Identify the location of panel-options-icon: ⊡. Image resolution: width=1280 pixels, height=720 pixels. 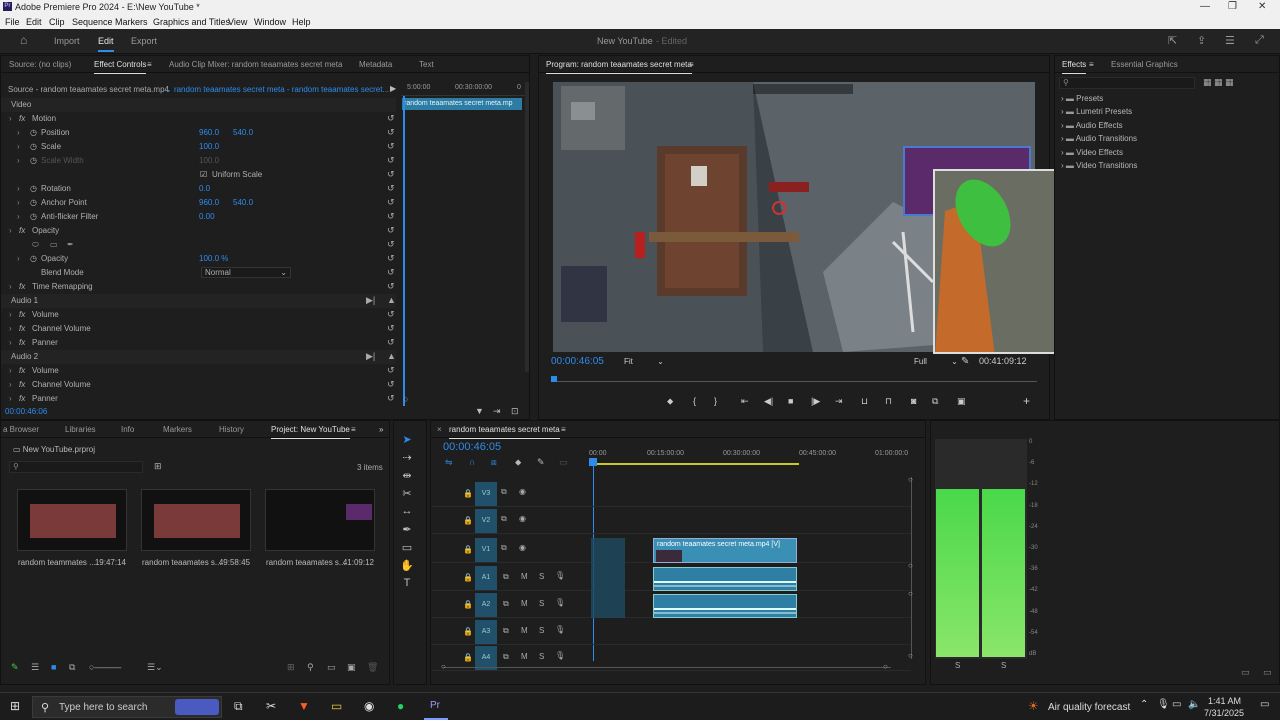
(515, 411).